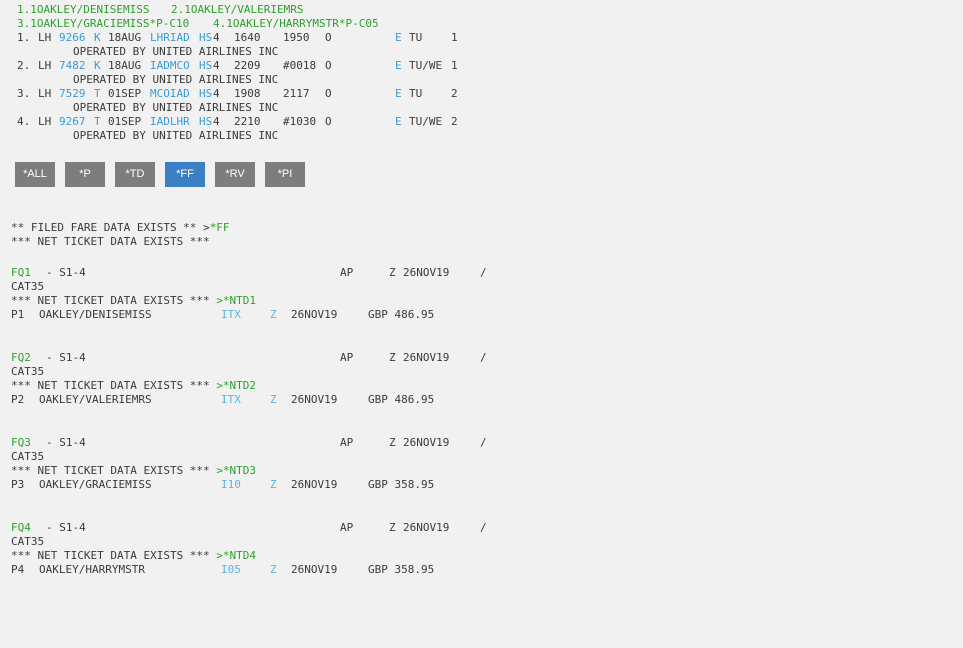 The height and width of the screenshot is (648, 963). What do you see at coordinates (72, 66) in the screenshot?
I see `flight-number-link: 7482` at bounding box center [72, 66].